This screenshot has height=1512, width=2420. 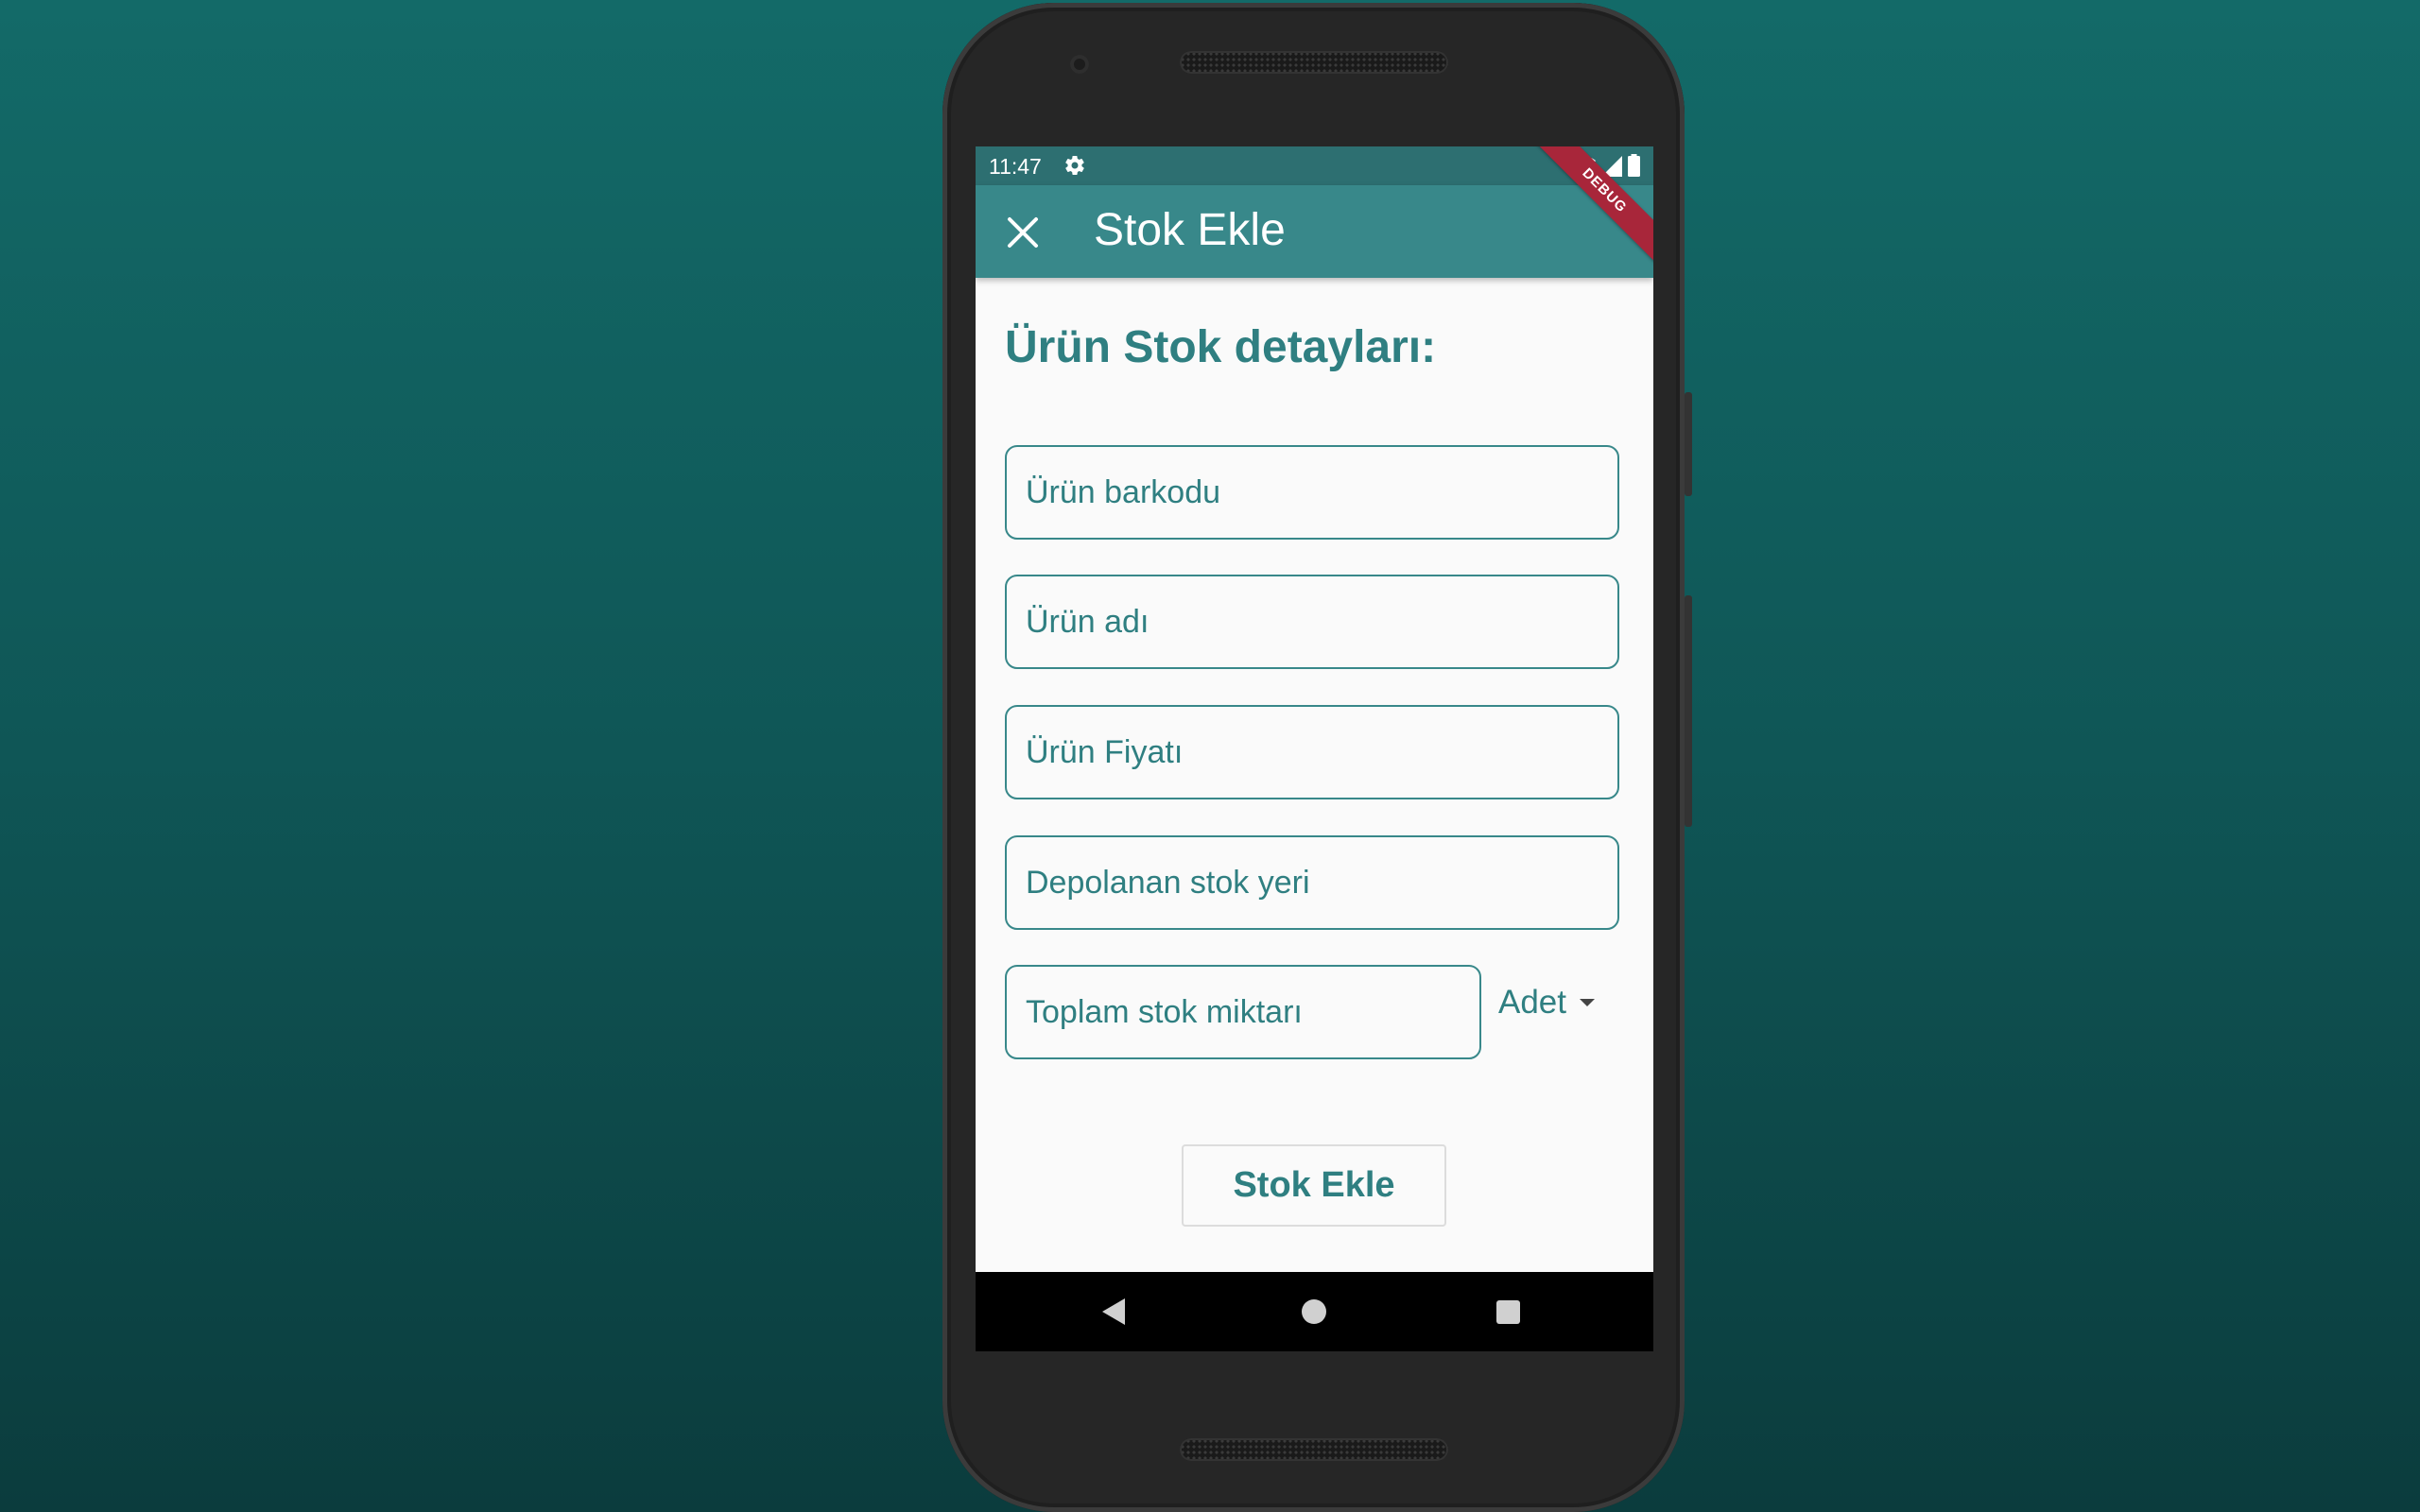 What do you see at coordinates (1314, 1185) in the screenshot?
I see `add-stock-button: Stok Ekle` at bounding box center [1314, 1185].